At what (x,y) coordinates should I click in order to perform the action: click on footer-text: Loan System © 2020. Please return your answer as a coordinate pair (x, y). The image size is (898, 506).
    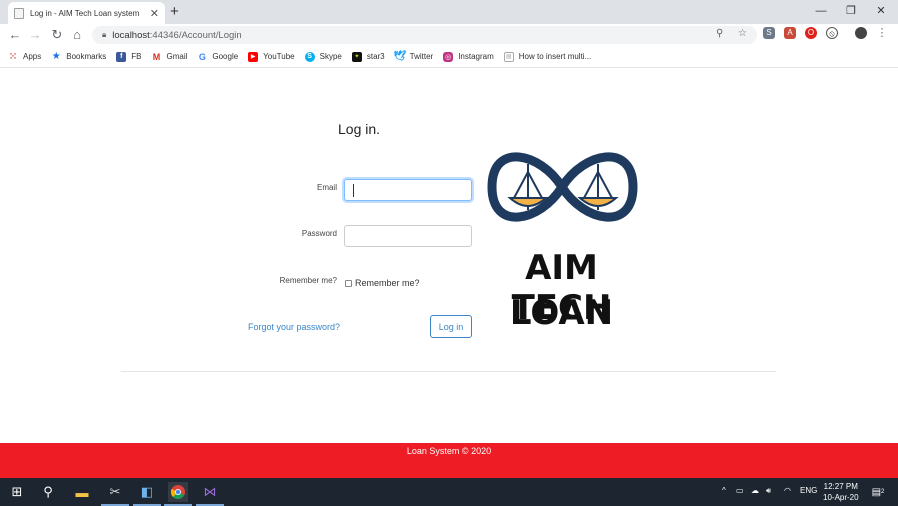
    Looking at the image, I should click on (449, 451).